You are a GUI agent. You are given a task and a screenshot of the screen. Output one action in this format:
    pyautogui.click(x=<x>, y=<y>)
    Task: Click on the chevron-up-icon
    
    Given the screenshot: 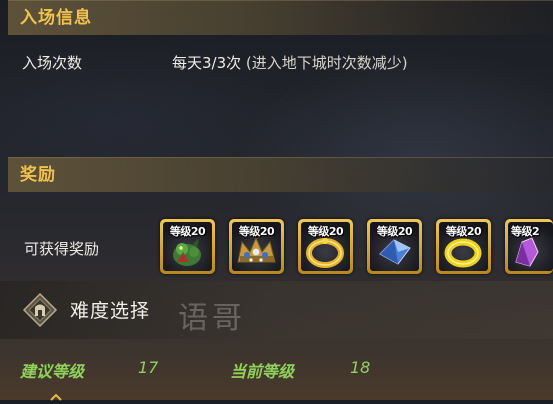 What is the action you would take?
    pyautogui.click(x=56, y=397)
    